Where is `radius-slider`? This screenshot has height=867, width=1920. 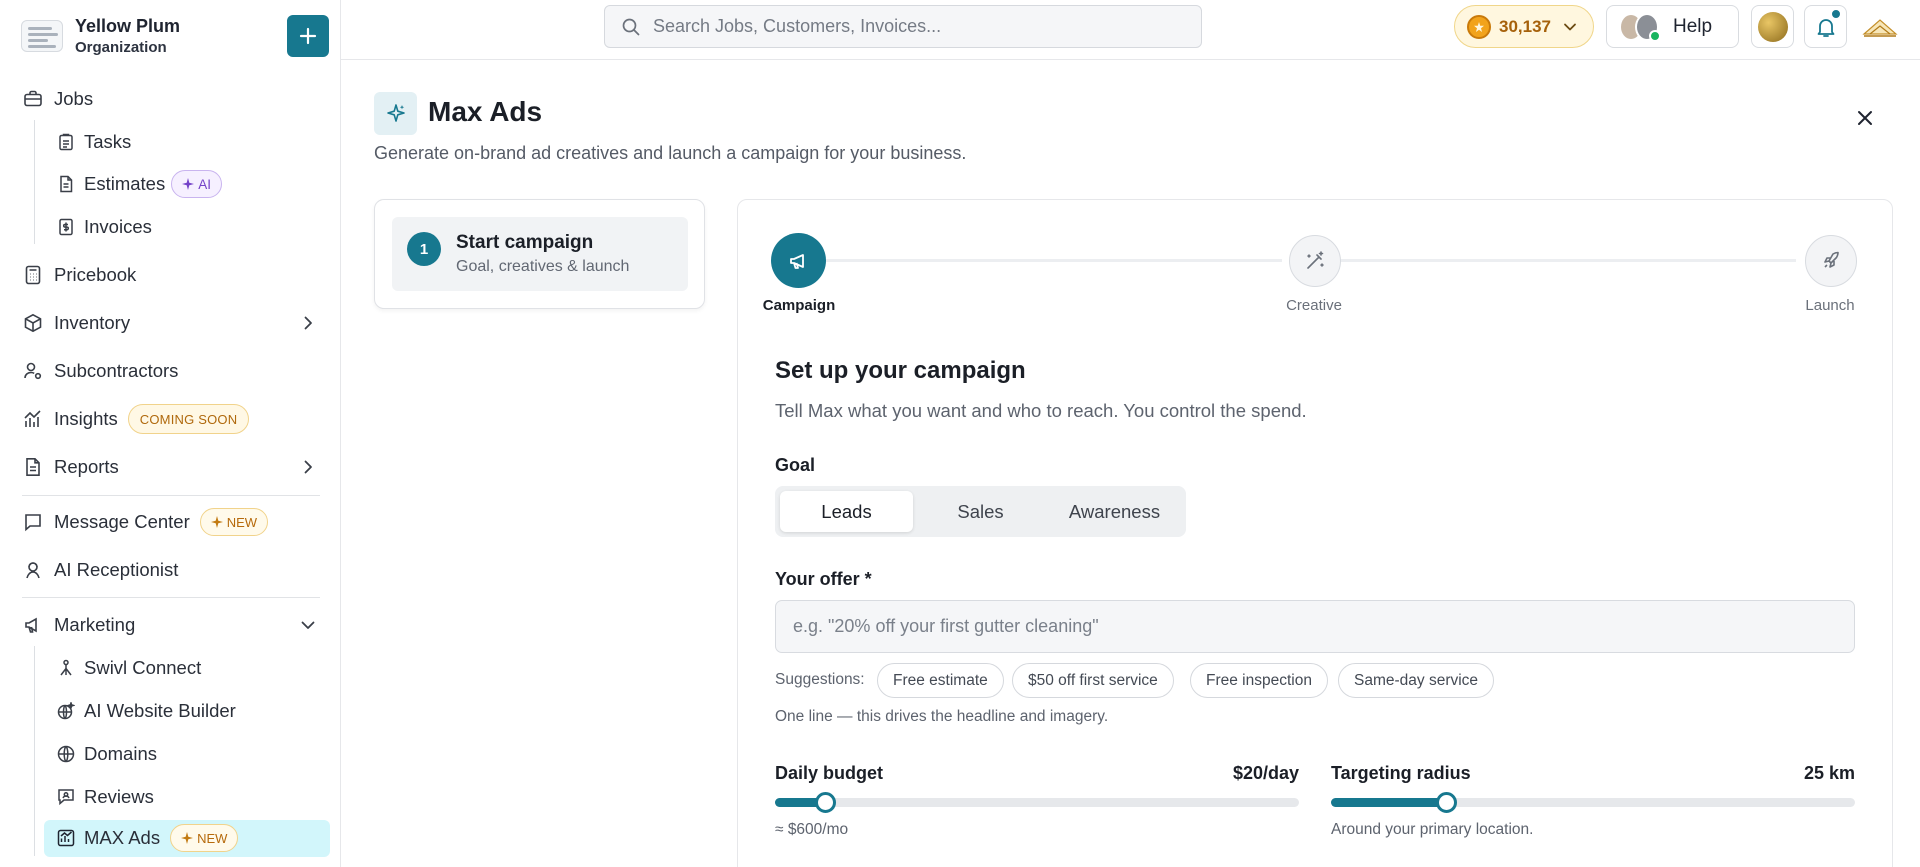
radius-slider is located at coordinates (1593, 802).